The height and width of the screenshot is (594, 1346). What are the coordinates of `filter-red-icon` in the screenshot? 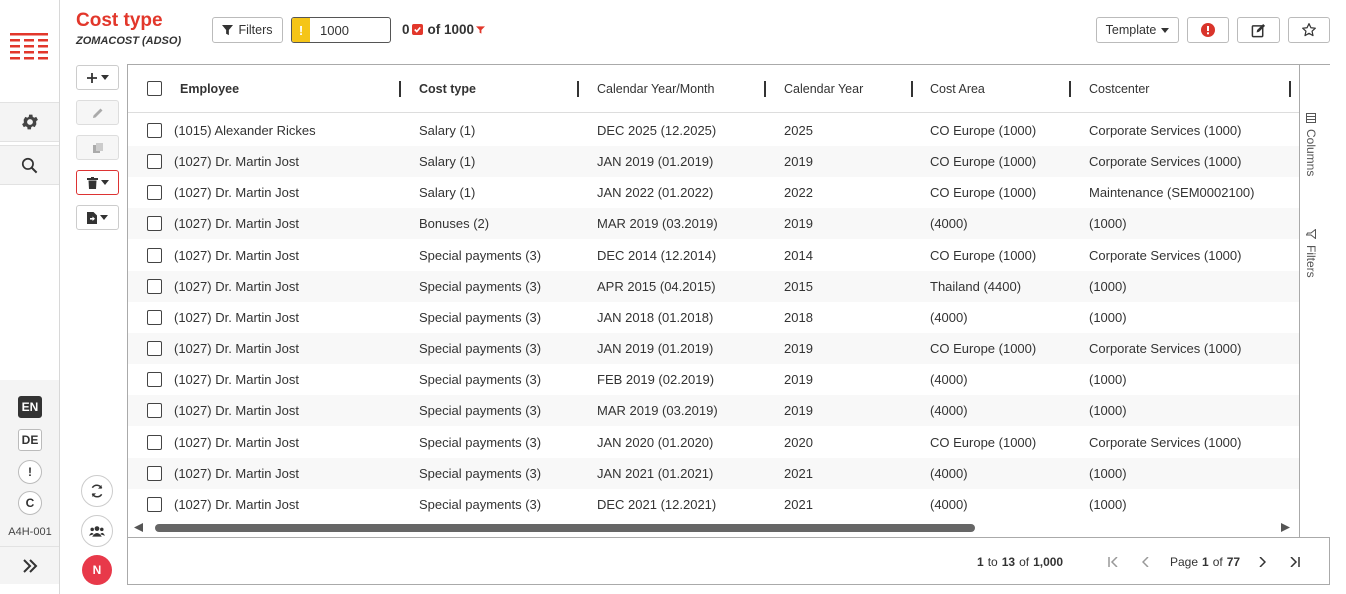 It's located at (481, 30).